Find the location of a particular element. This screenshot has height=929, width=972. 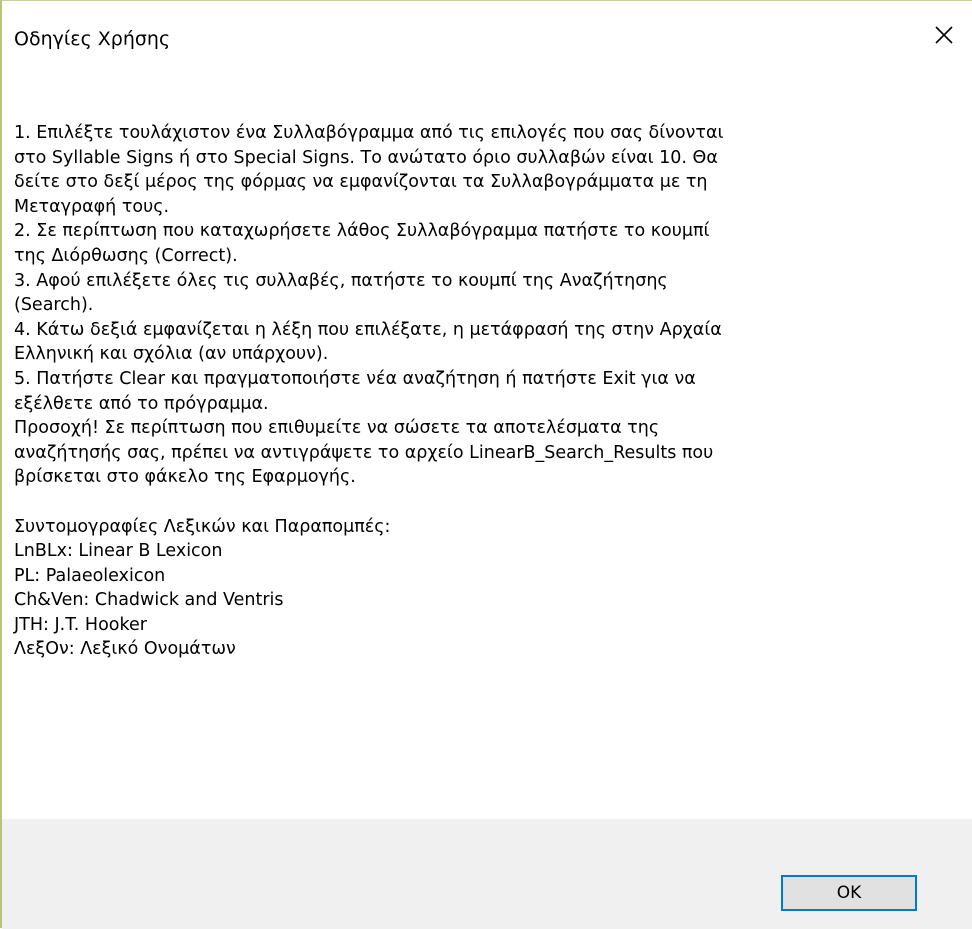

title-bar: Οδηγίες Χρήσης is located at coordinates (487, 40).